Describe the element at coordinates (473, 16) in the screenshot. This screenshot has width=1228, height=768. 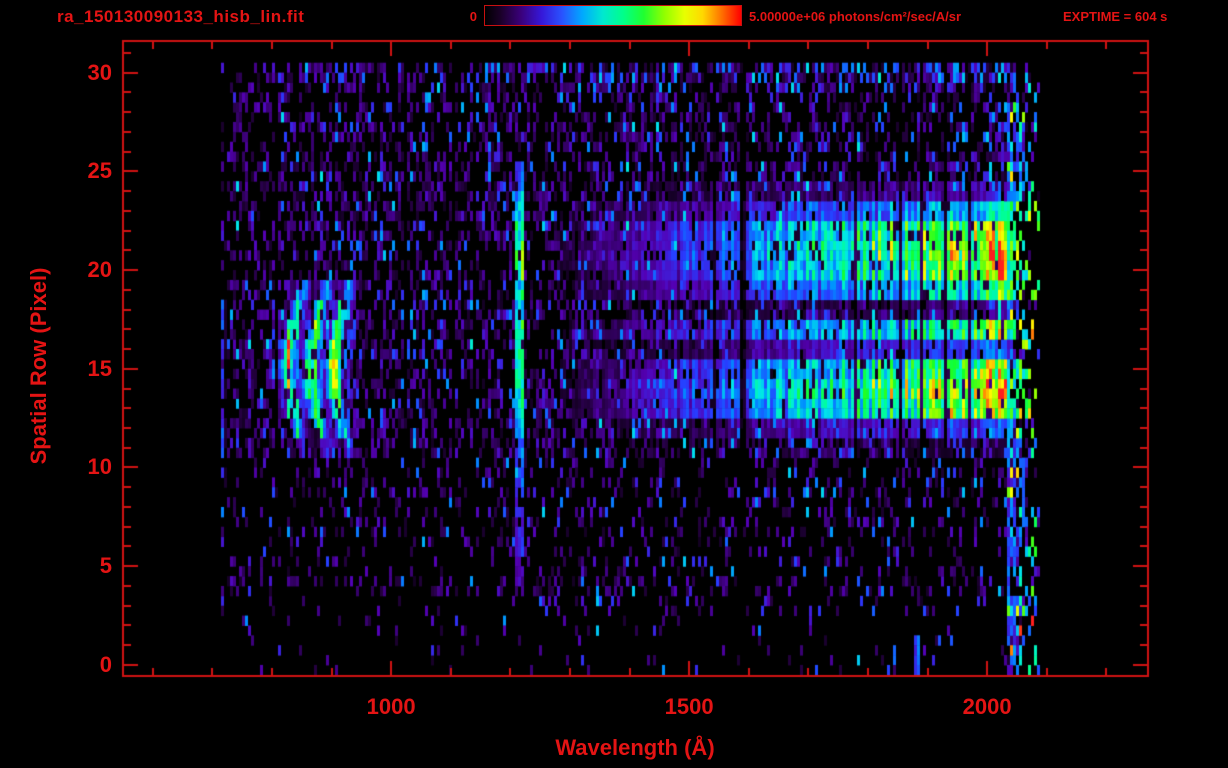
I see `colorbar-min-label: 0` at that location.